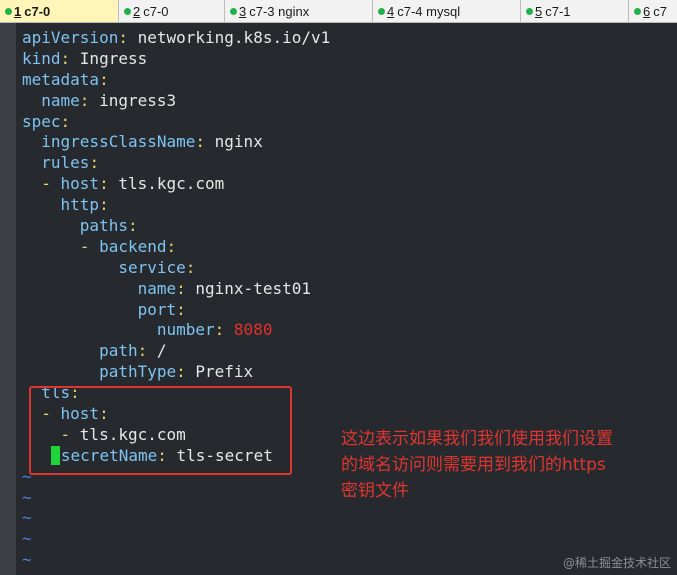 Image resolution: width=677 pixels, height=575 pixels. What do you see at coordinates (61, 79) in the screenshot?
I see `code-token: metadata` at bounding box center [61, 79].